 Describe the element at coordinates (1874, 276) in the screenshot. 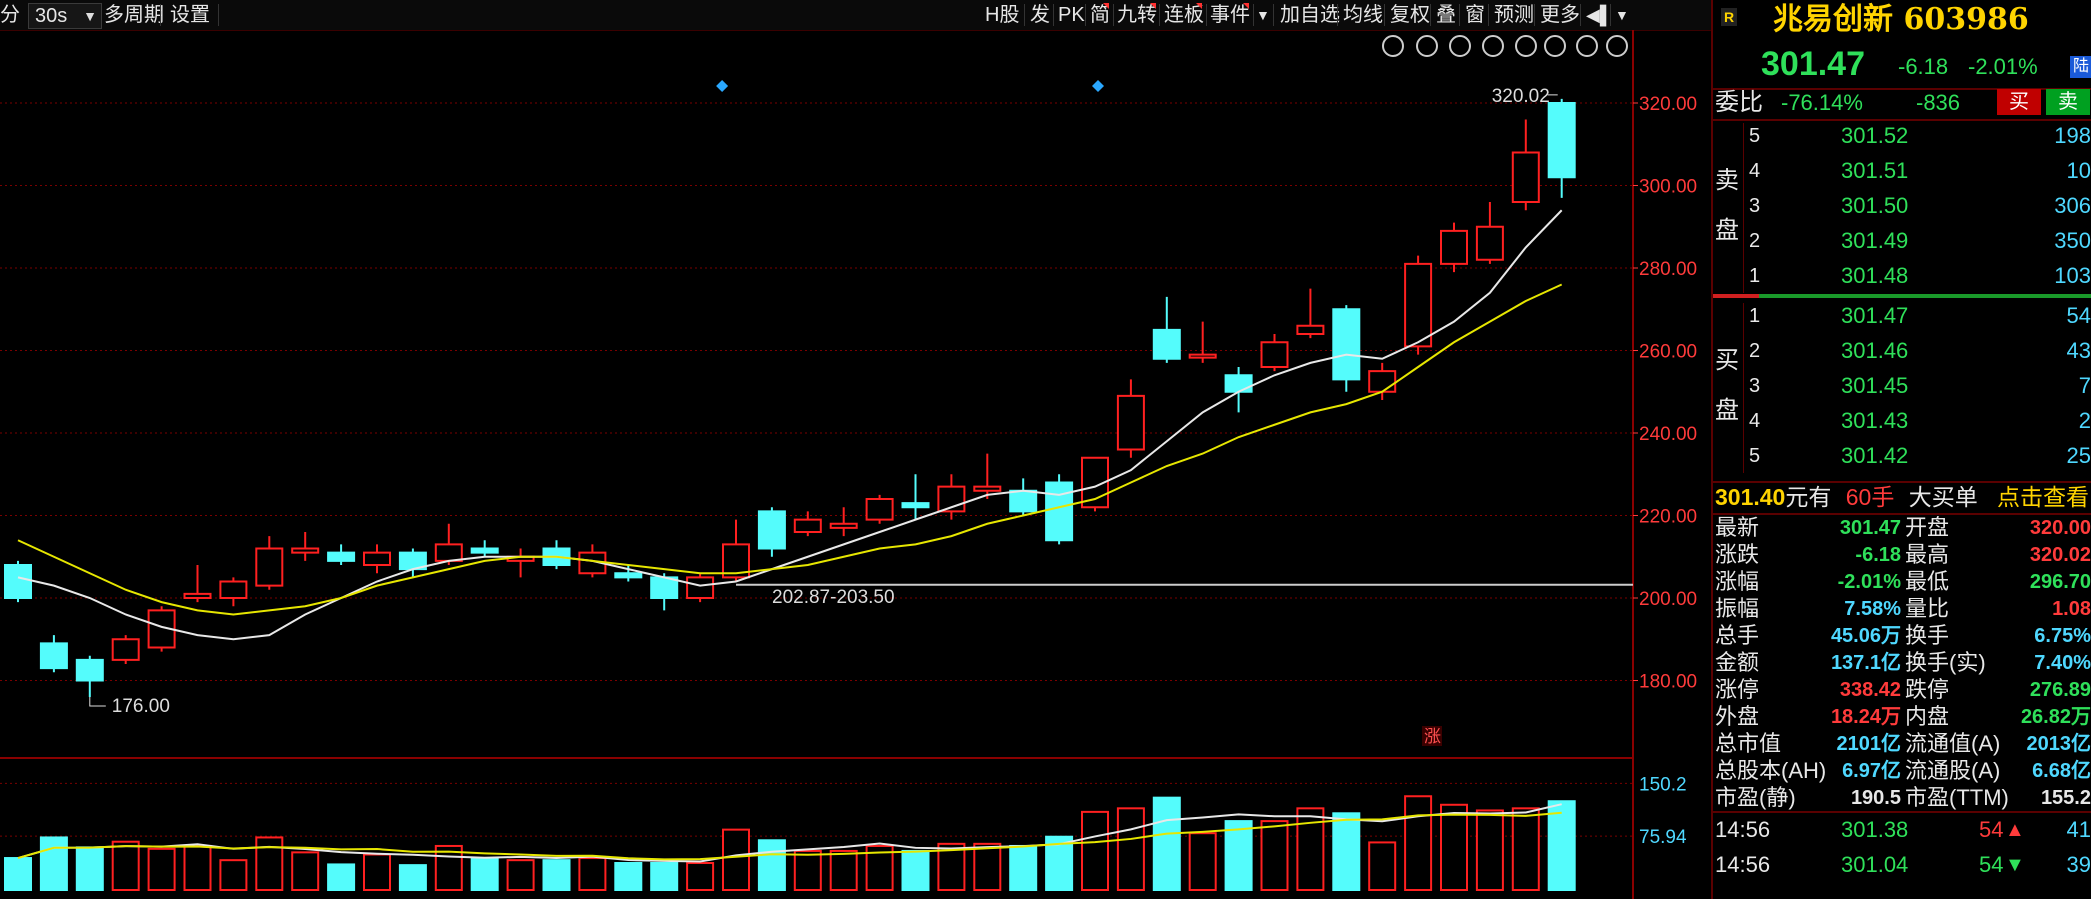

I see `book-price: 301.48` at that location.